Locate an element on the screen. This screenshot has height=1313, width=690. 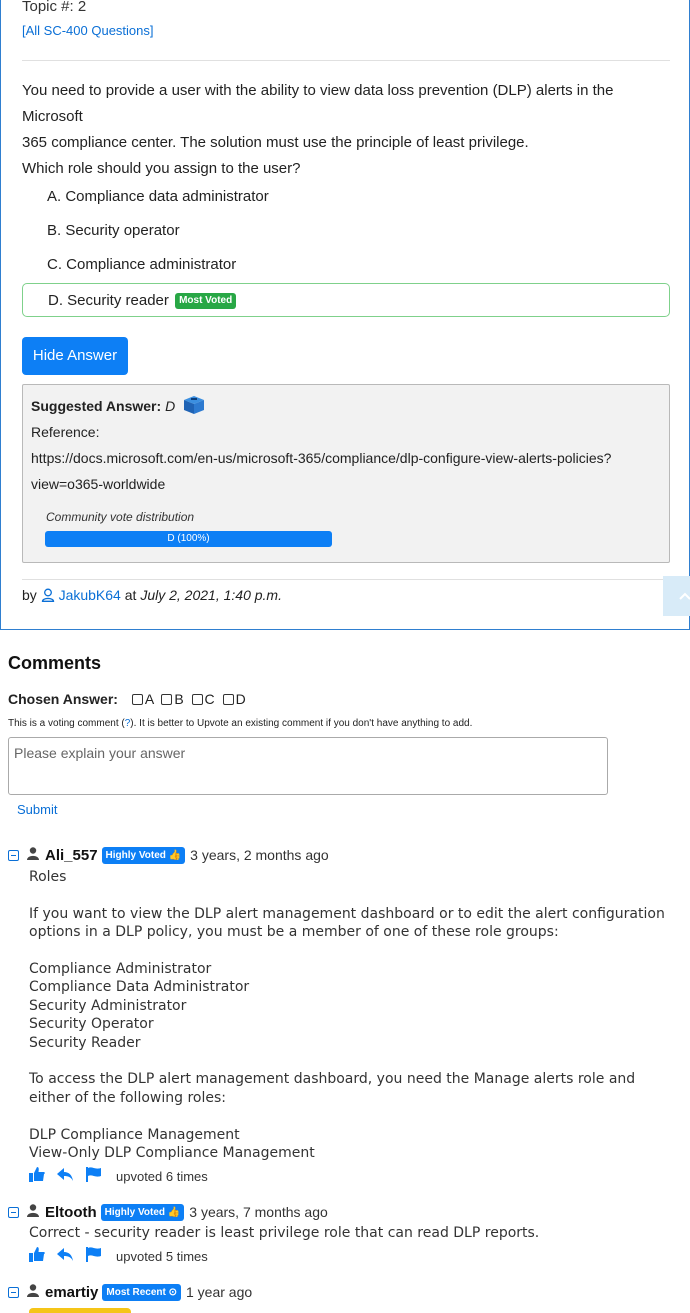
choice-b: B. Security operator is located at coordinates (346, 231).